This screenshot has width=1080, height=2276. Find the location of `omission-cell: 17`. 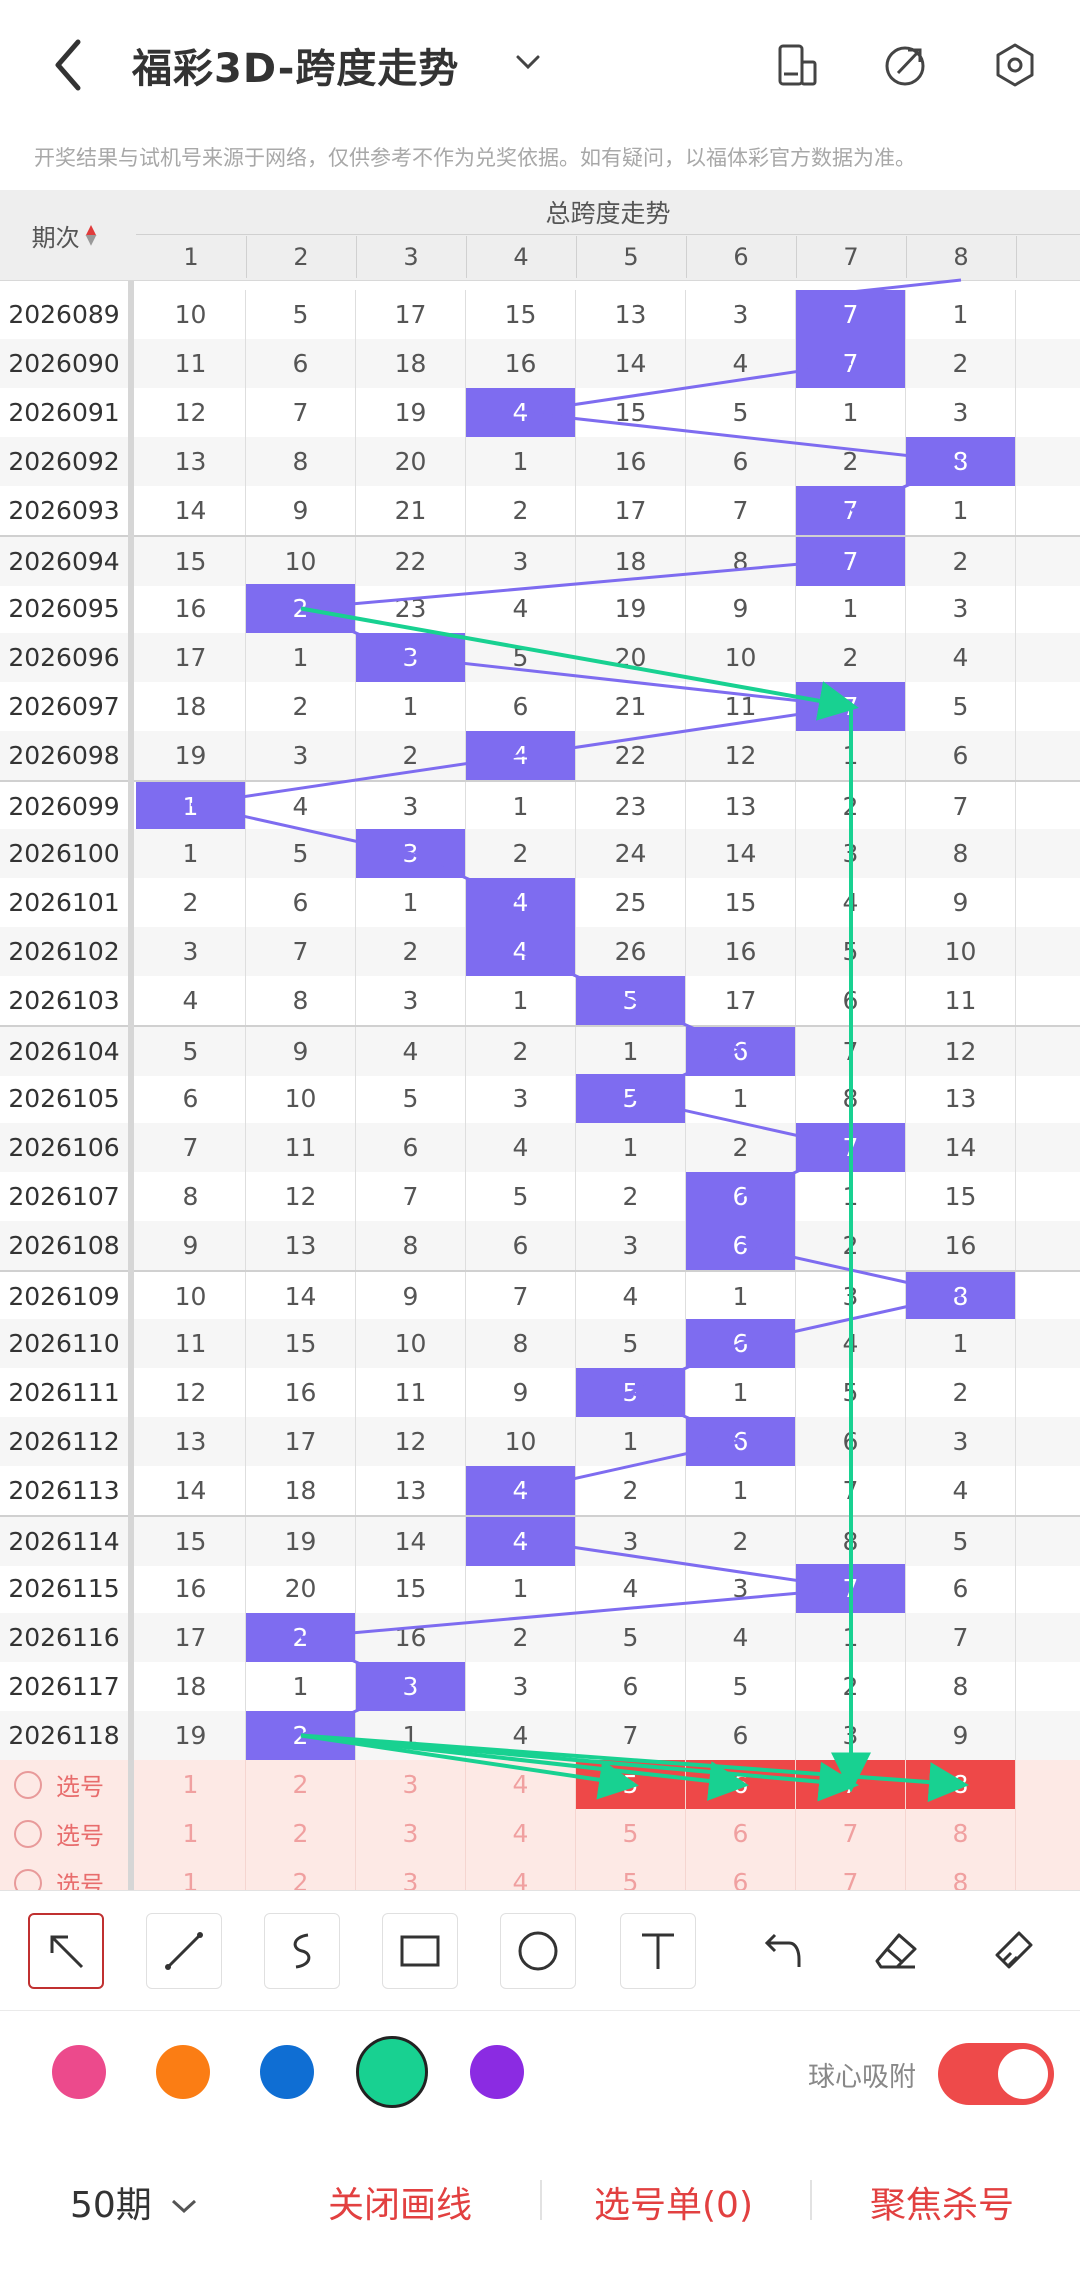

omission-cell: 17 is located at coordinates (631, 510).